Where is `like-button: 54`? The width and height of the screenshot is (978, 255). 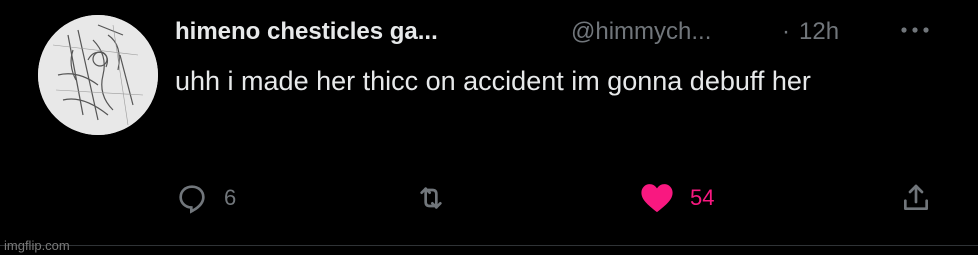
like-button: 54 is located at coordinates (677, 198).